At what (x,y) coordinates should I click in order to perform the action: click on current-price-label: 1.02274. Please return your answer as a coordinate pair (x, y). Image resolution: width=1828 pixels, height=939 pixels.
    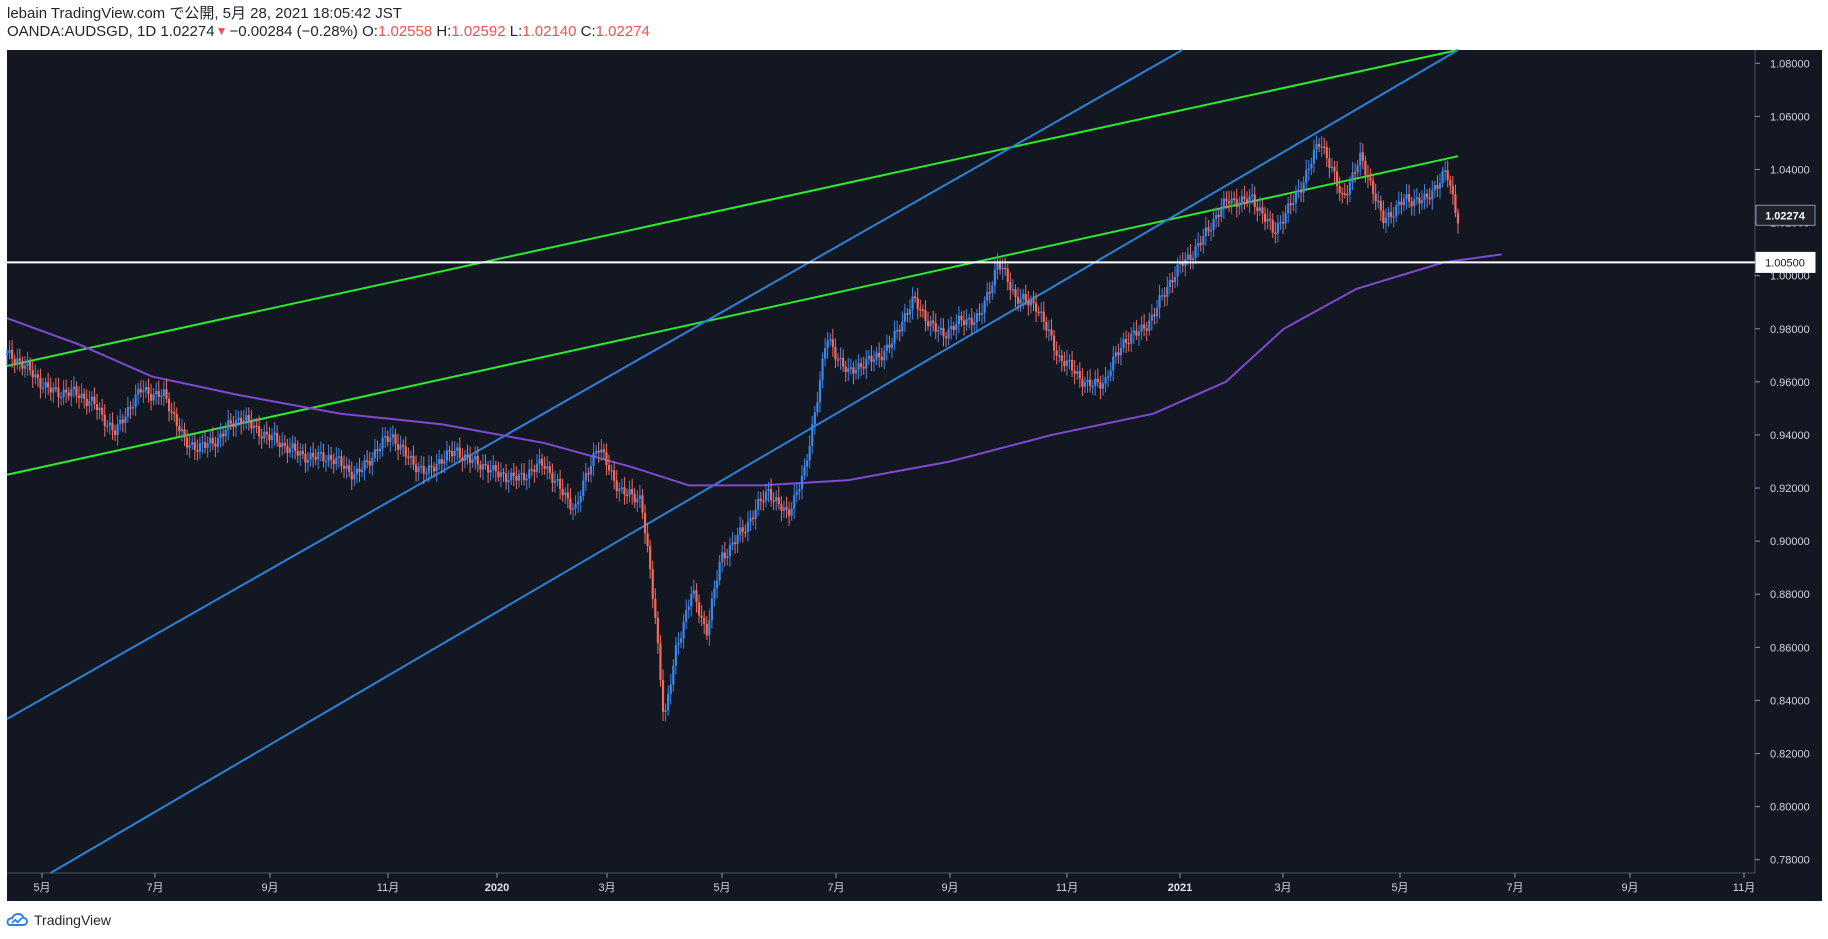
    Looking at the image, I should click on (1785, 216).